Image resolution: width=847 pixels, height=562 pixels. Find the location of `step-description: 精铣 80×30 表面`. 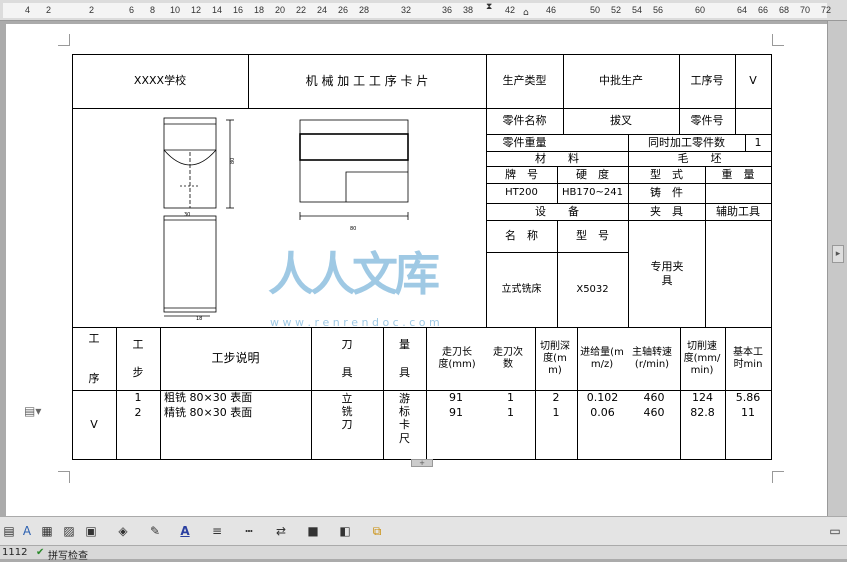

step-description: 精铣 80×30 表面 is located at coordinates (208, 413).